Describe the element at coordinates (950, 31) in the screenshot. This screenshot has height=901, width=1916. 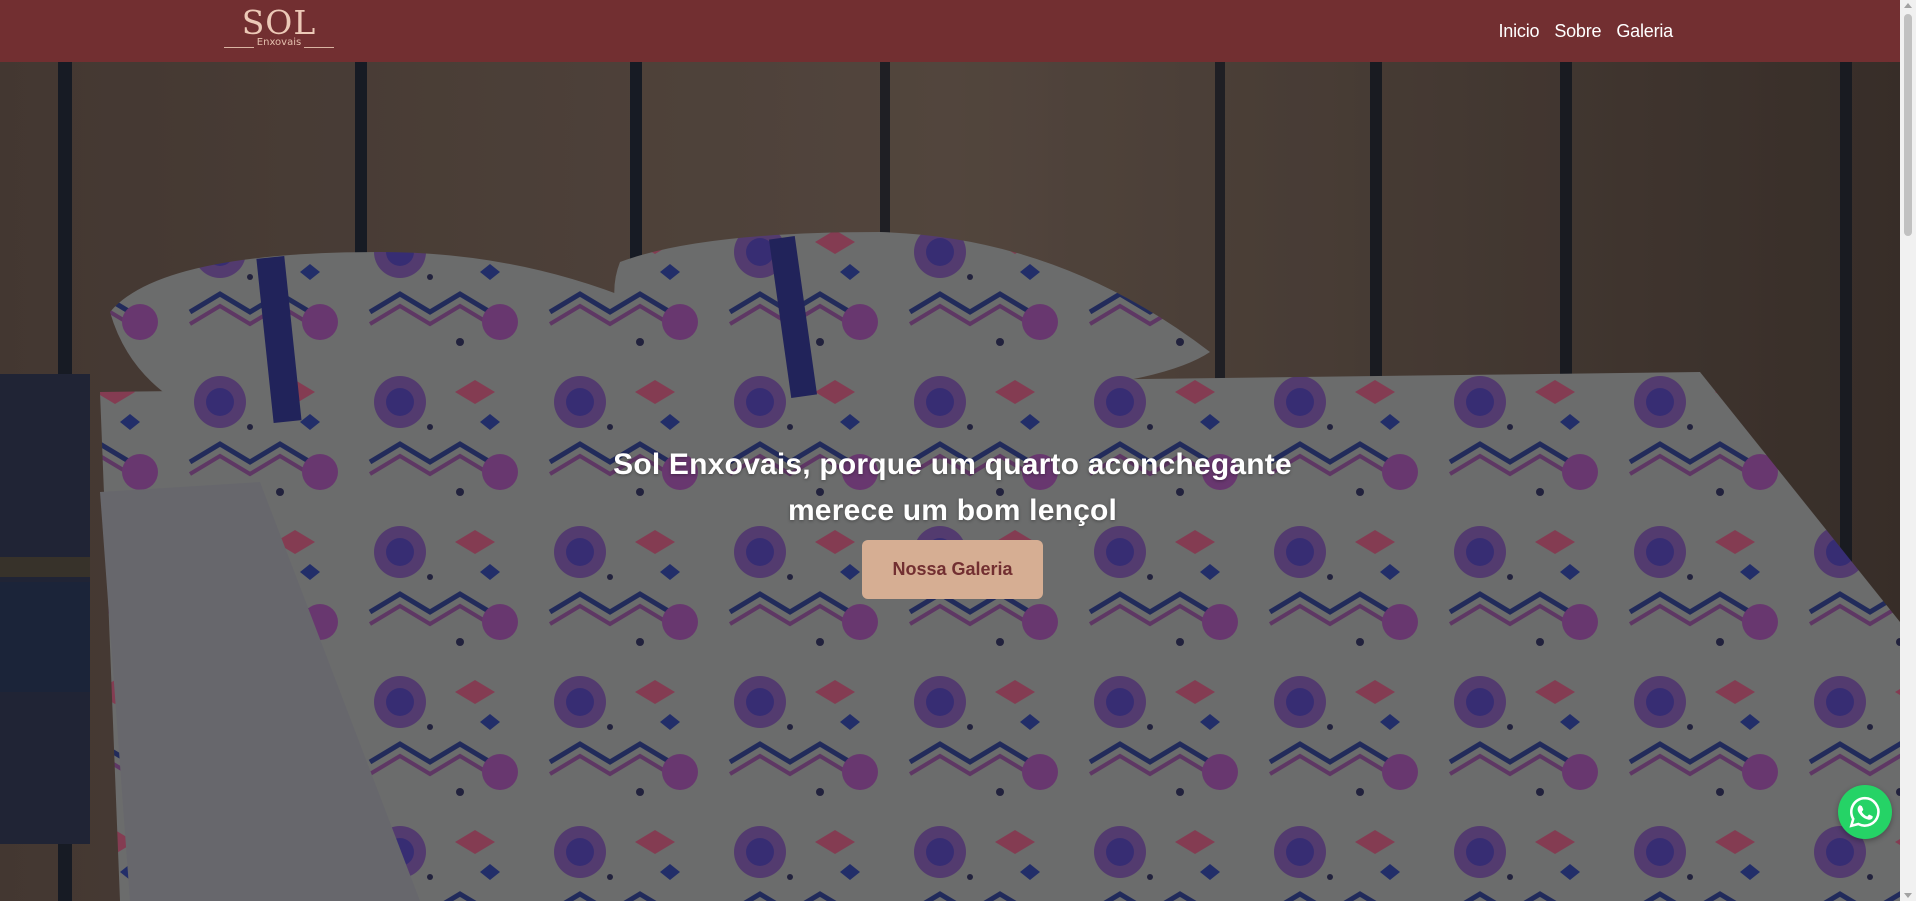
I see `navbar: SOL Enxovais Inicio Sobre Galeria` at that location.